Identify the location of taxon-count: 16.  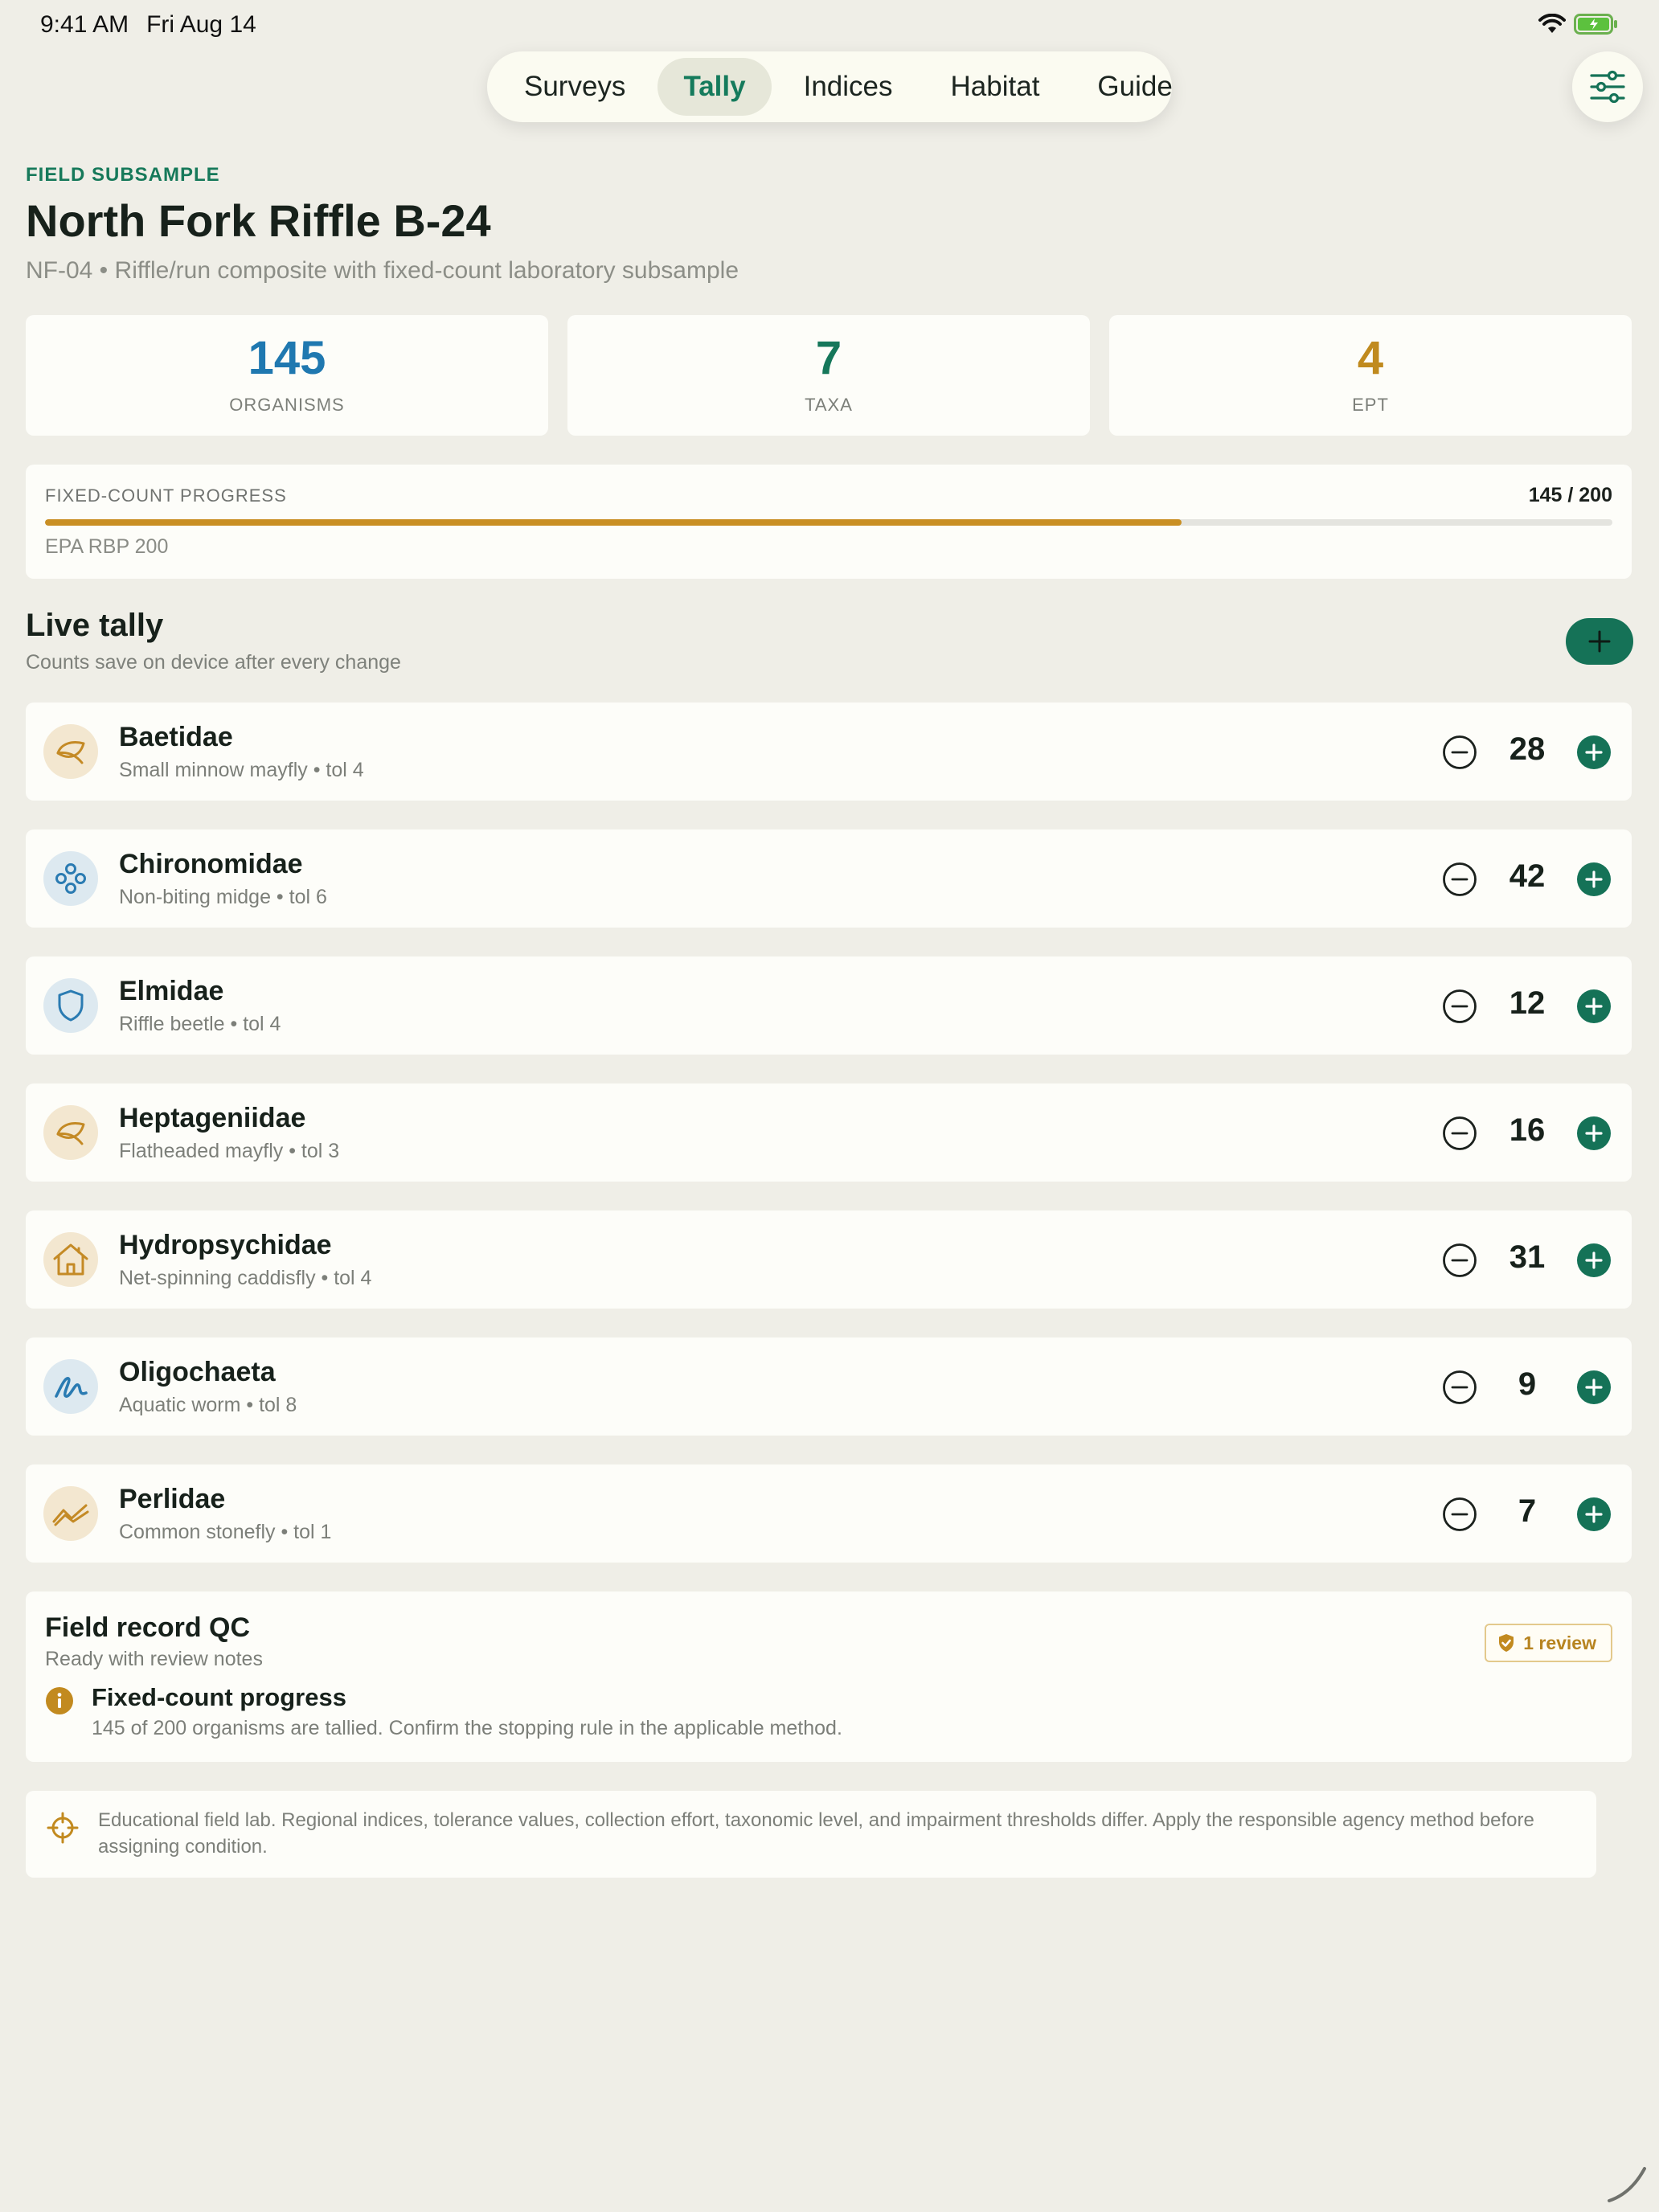
(1527, 1130).